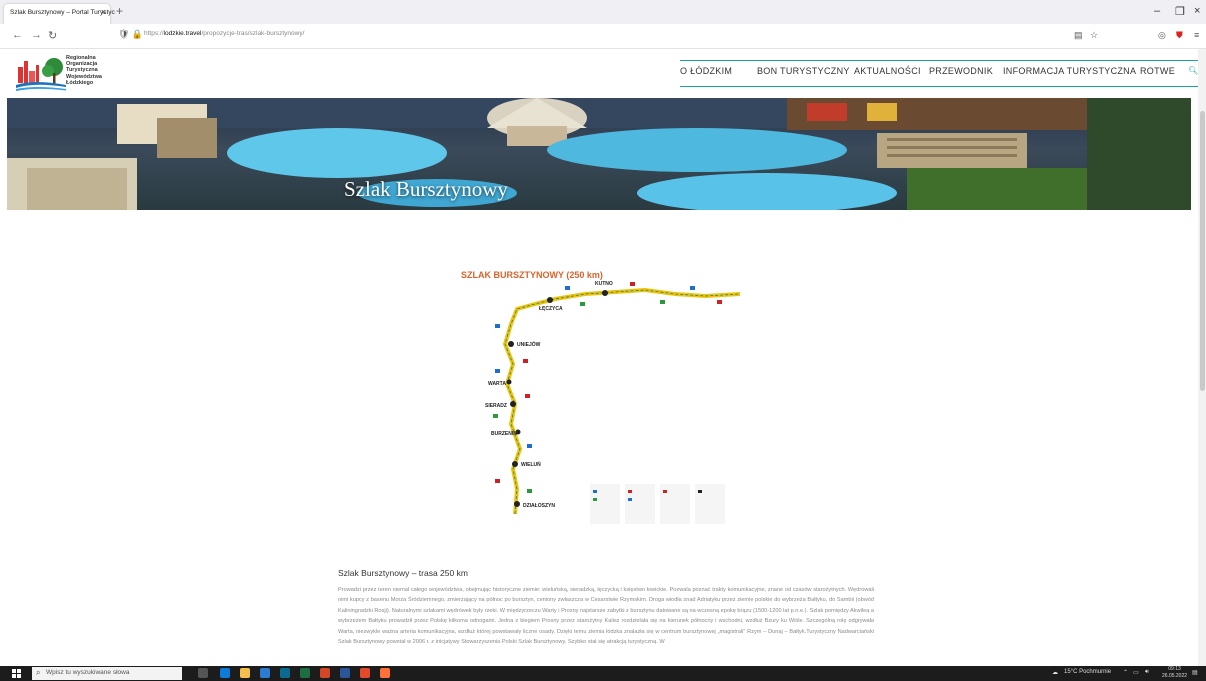  Describe the element at coordinates (496, 406) in the screenshot. I see `town-label: SIERADZ` at that location.